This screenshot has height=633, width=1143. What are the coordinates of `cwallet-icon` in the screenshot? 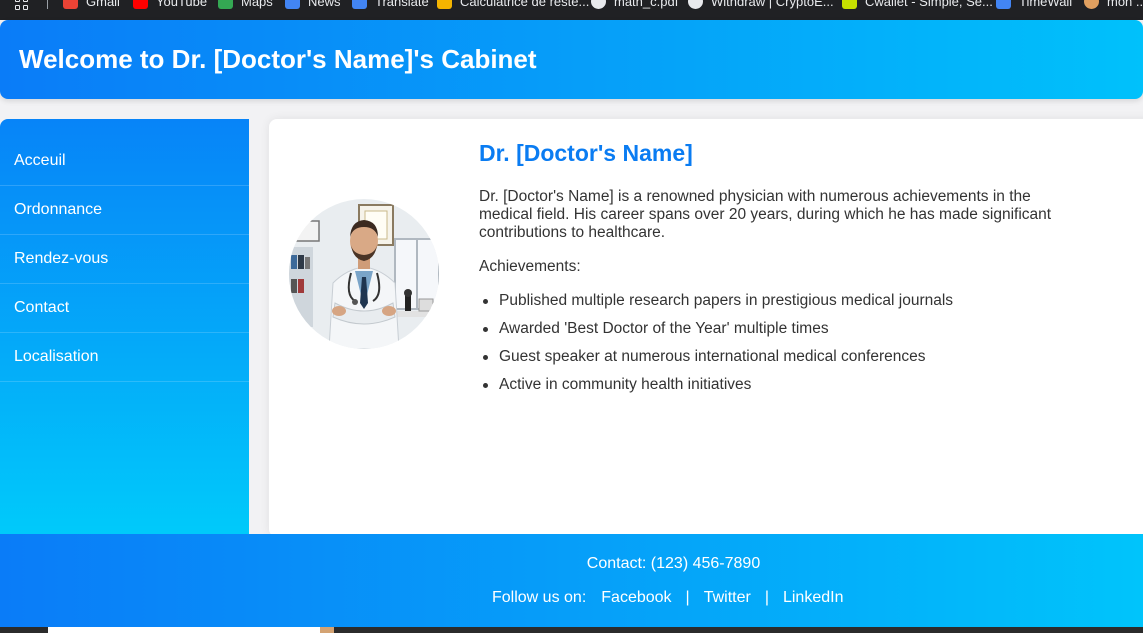 It's located at (849, 4).